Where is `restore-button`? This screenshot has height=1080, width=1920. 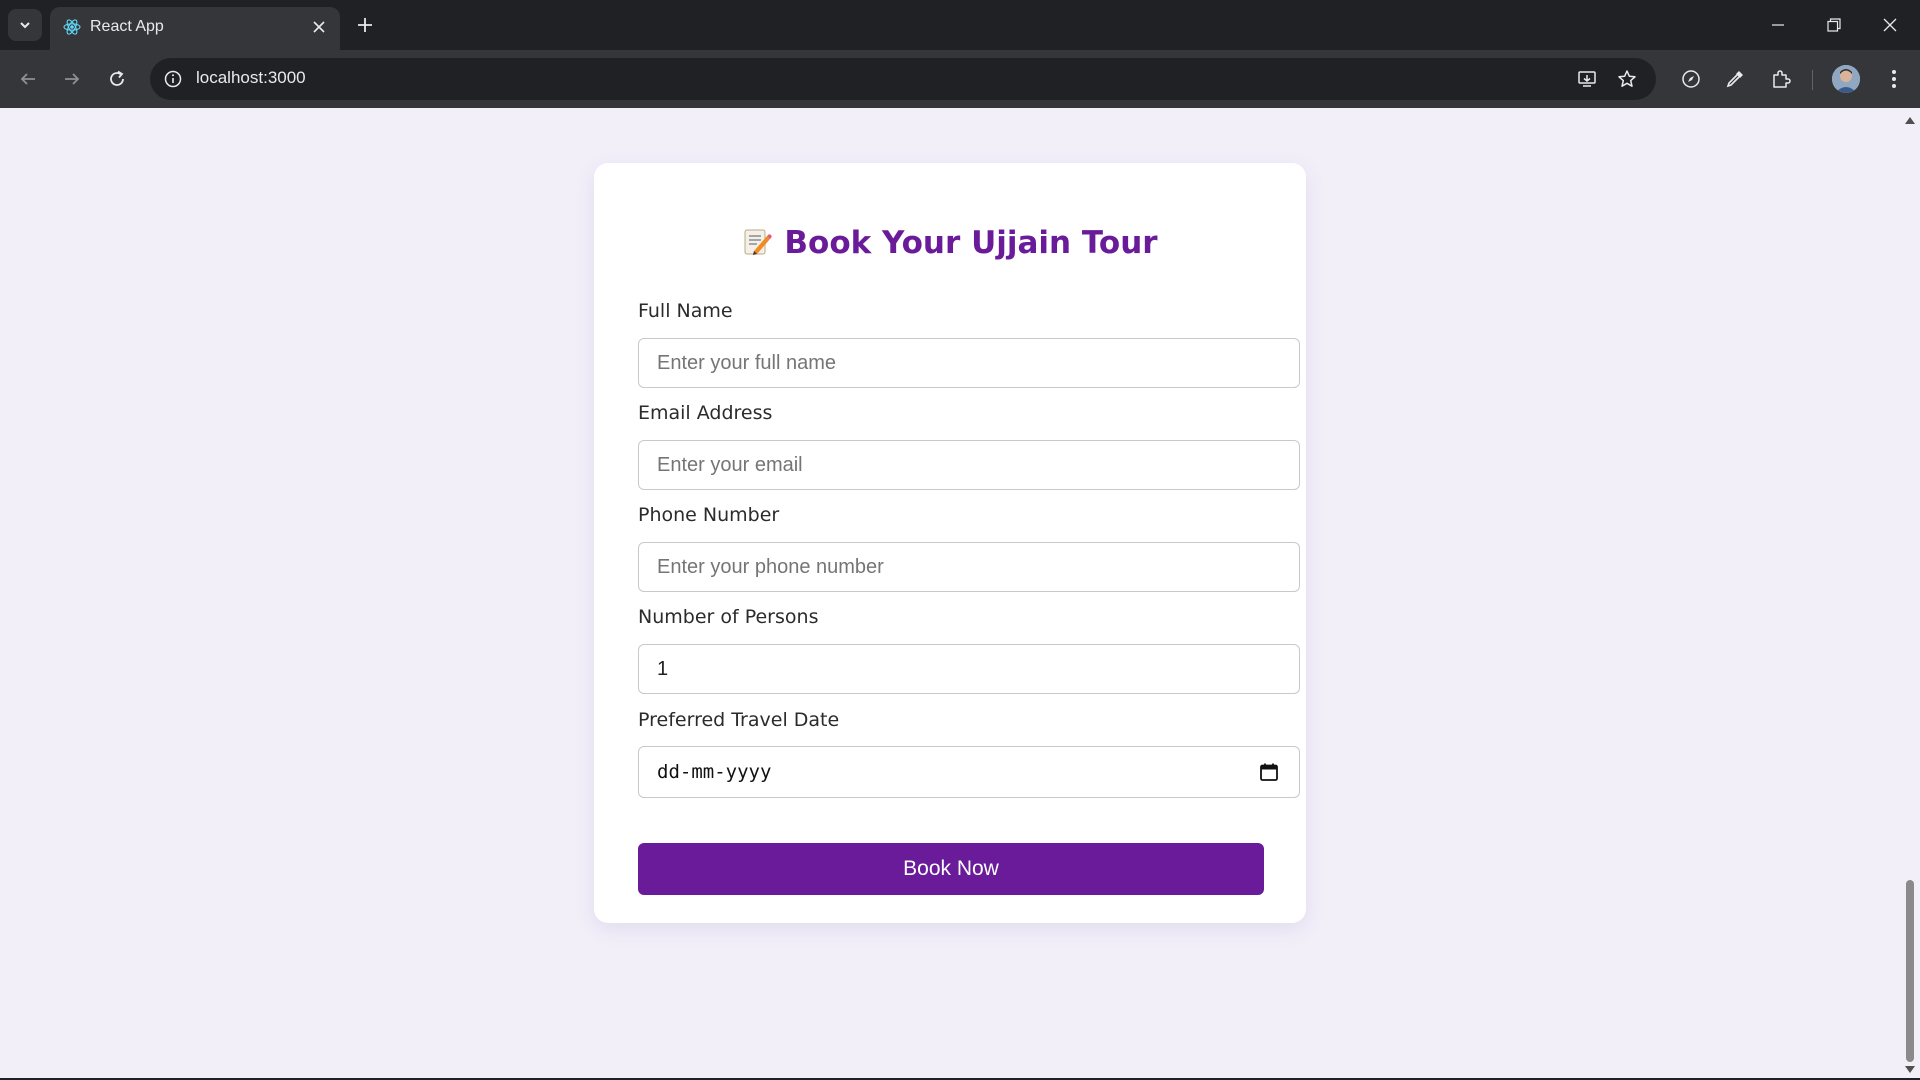
restore-button is located at coordinates (1834, 25).